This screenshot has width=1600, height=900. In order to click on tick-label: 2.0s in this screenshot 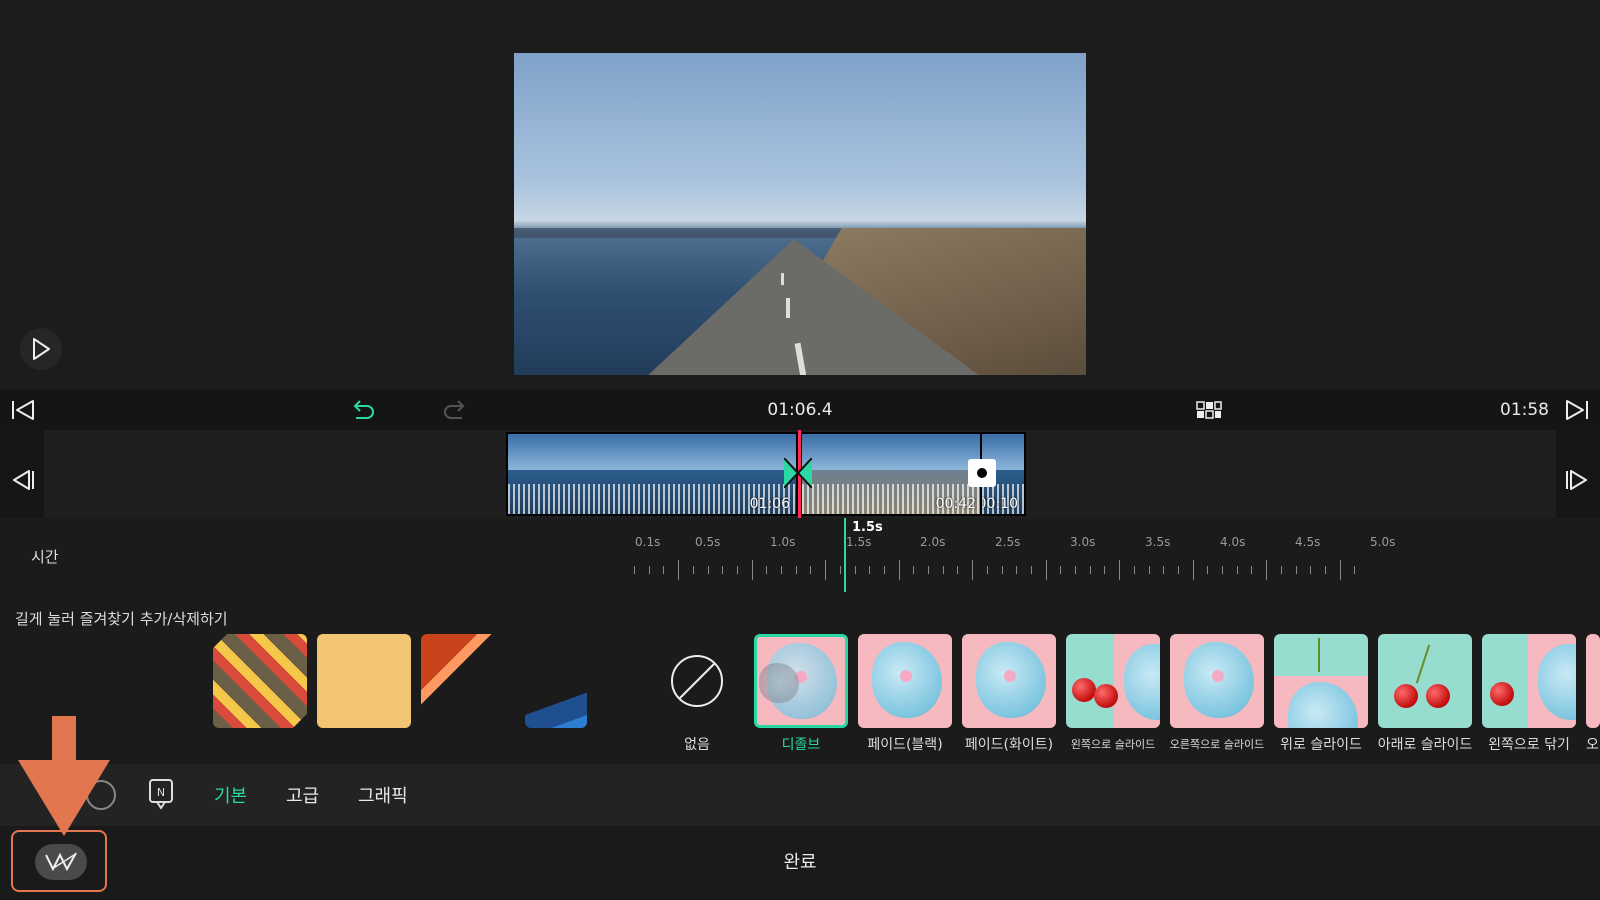, I will do `click(933, 542)`.